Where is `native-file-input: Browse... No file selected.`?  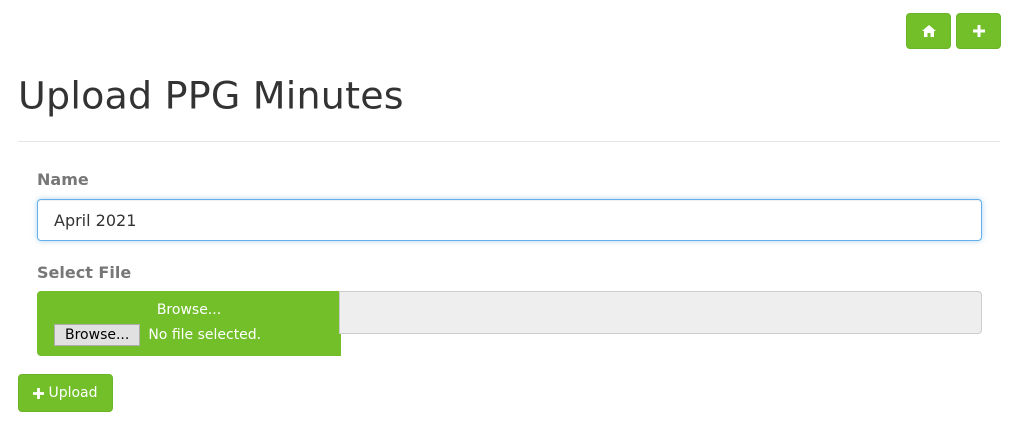 native-file-input: Browse... No file selected. is located at coordinates (157, 335).